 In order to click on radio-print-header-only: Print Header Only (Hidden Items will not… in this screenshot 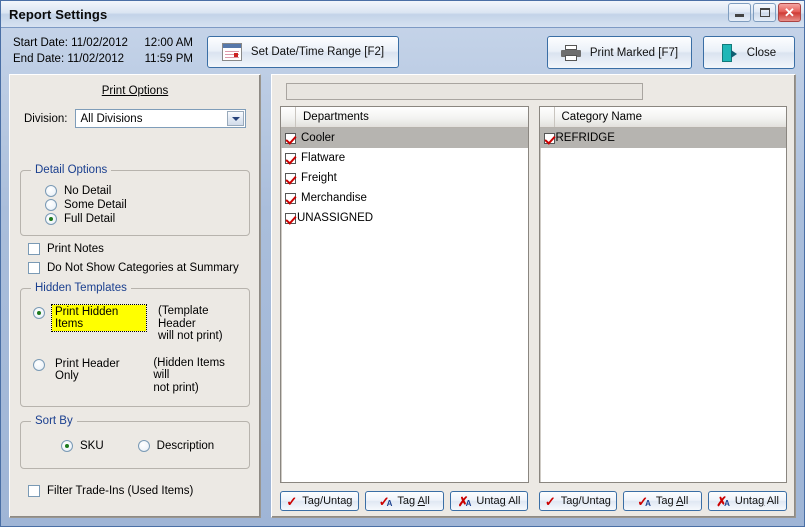, I will do `click(138, 376)`.